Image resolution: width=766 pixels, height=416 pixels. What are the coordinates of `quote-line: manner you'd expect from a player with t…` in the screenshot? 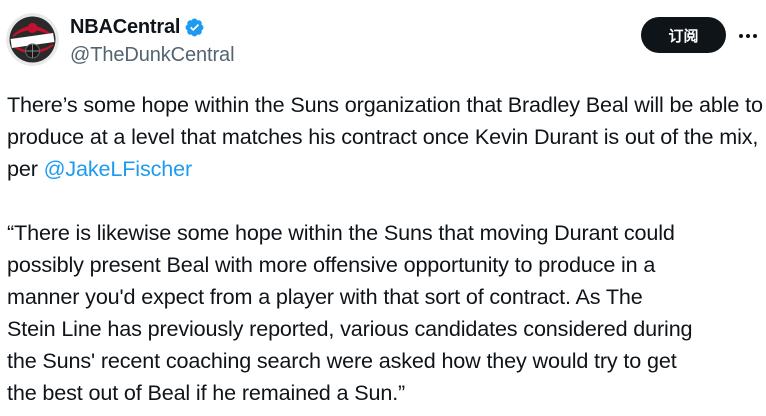 It's located at (325, 296).